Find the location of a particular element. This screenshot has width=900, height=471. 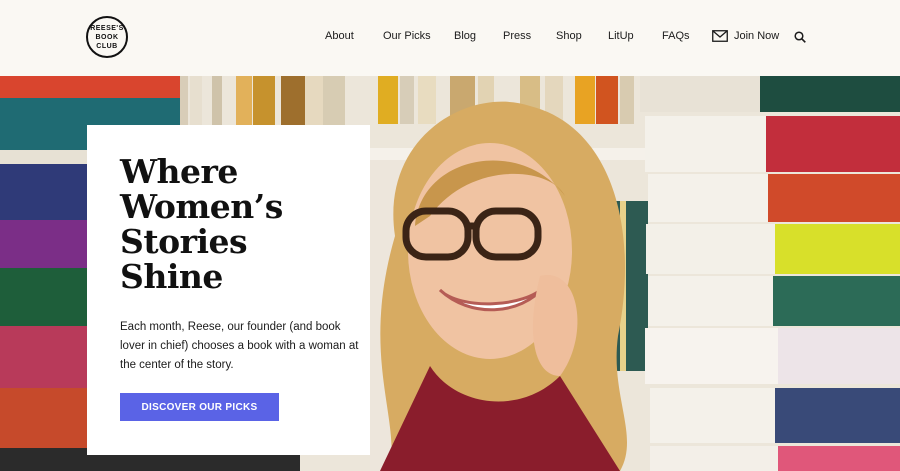

logo-line-3: CLUB is located at coordinates (107, 46).